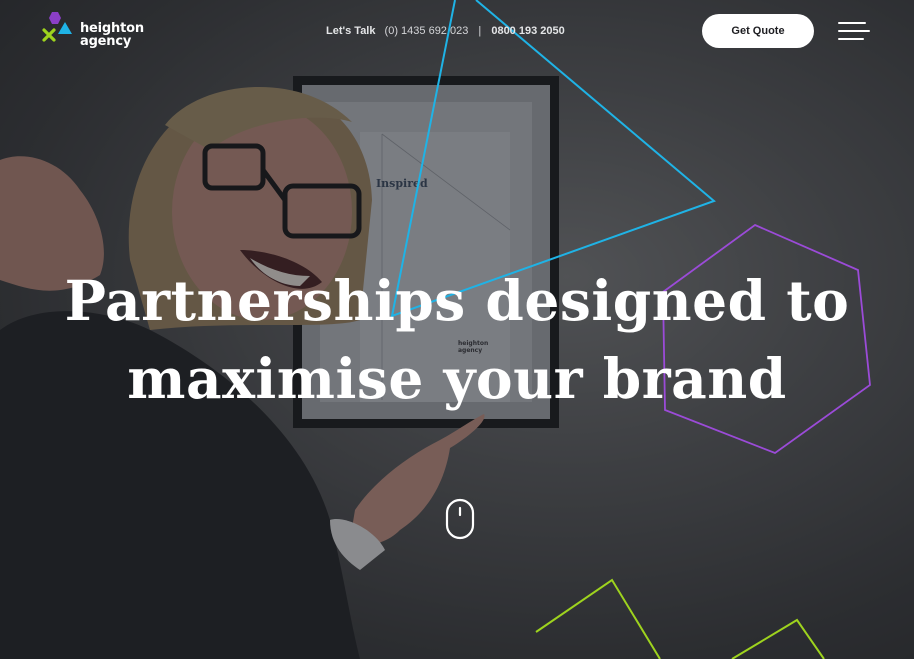 Image resolution: width=914 pixels, height=659 pixels. I want to click on logo-text: heighton agency, so click(112, 35).